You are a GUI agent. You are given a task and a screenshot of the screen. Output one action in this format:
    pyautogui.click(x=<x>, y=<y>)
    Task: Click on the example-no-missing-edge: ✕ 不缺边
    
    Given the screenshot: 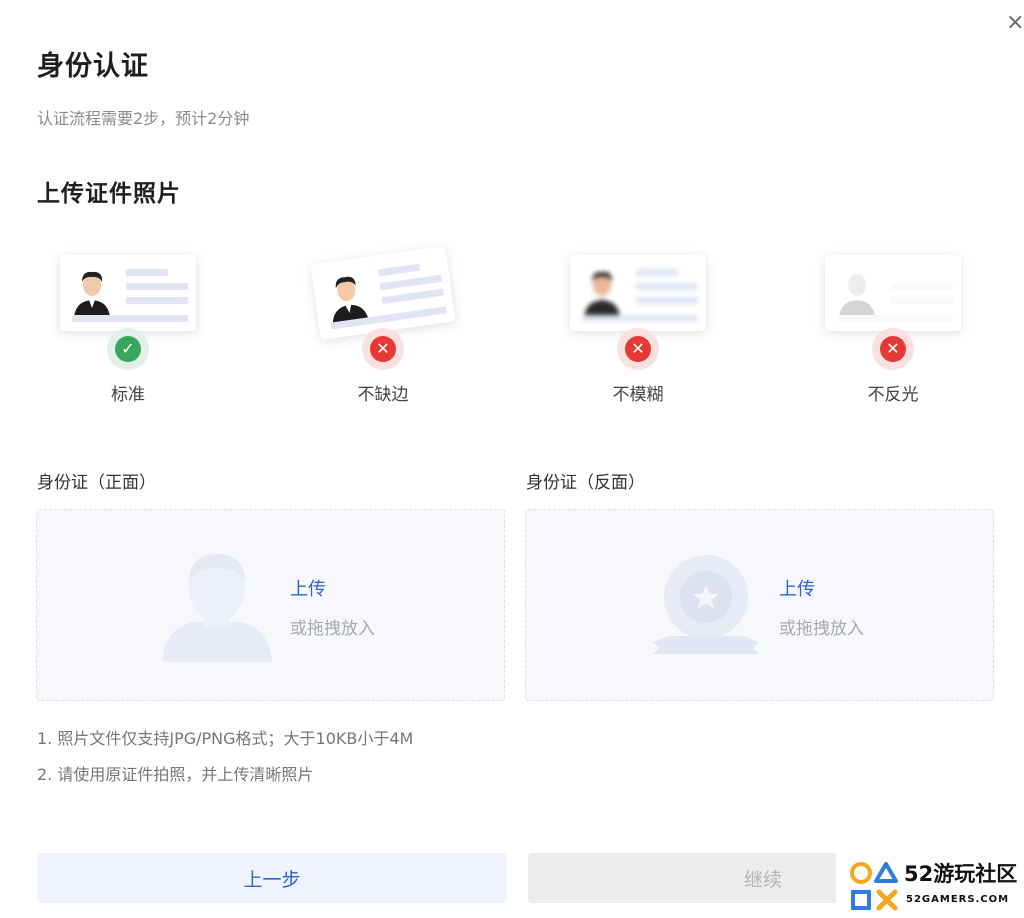 What is the action you would take?
    pyautogui.click(x=383, y=330)
    